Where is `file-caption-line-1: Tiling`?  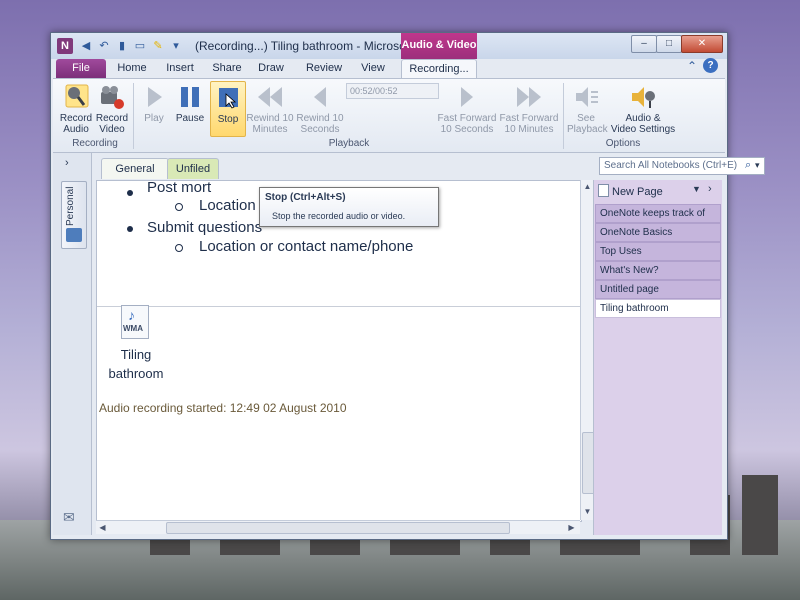 file-caption-line-1: Tiling is located at coordinates (136, 354).